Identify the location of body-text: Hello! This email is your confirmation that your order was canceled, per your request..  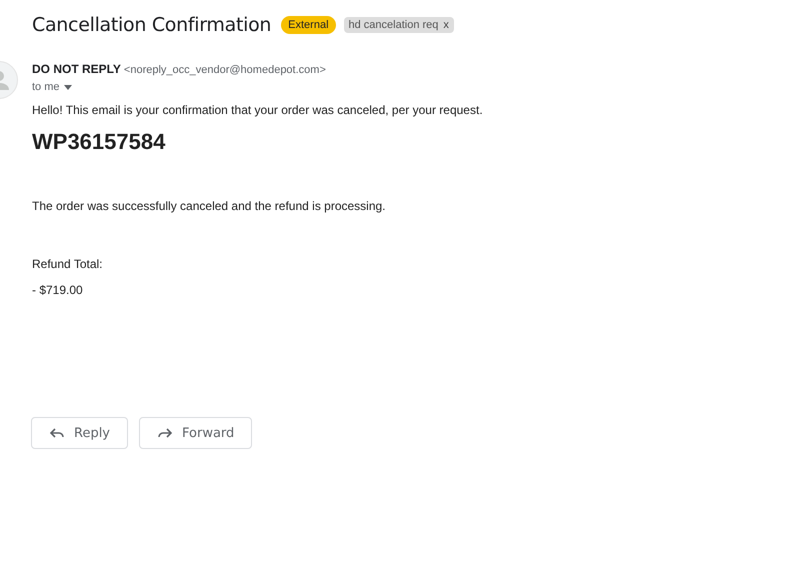
(258, 110).